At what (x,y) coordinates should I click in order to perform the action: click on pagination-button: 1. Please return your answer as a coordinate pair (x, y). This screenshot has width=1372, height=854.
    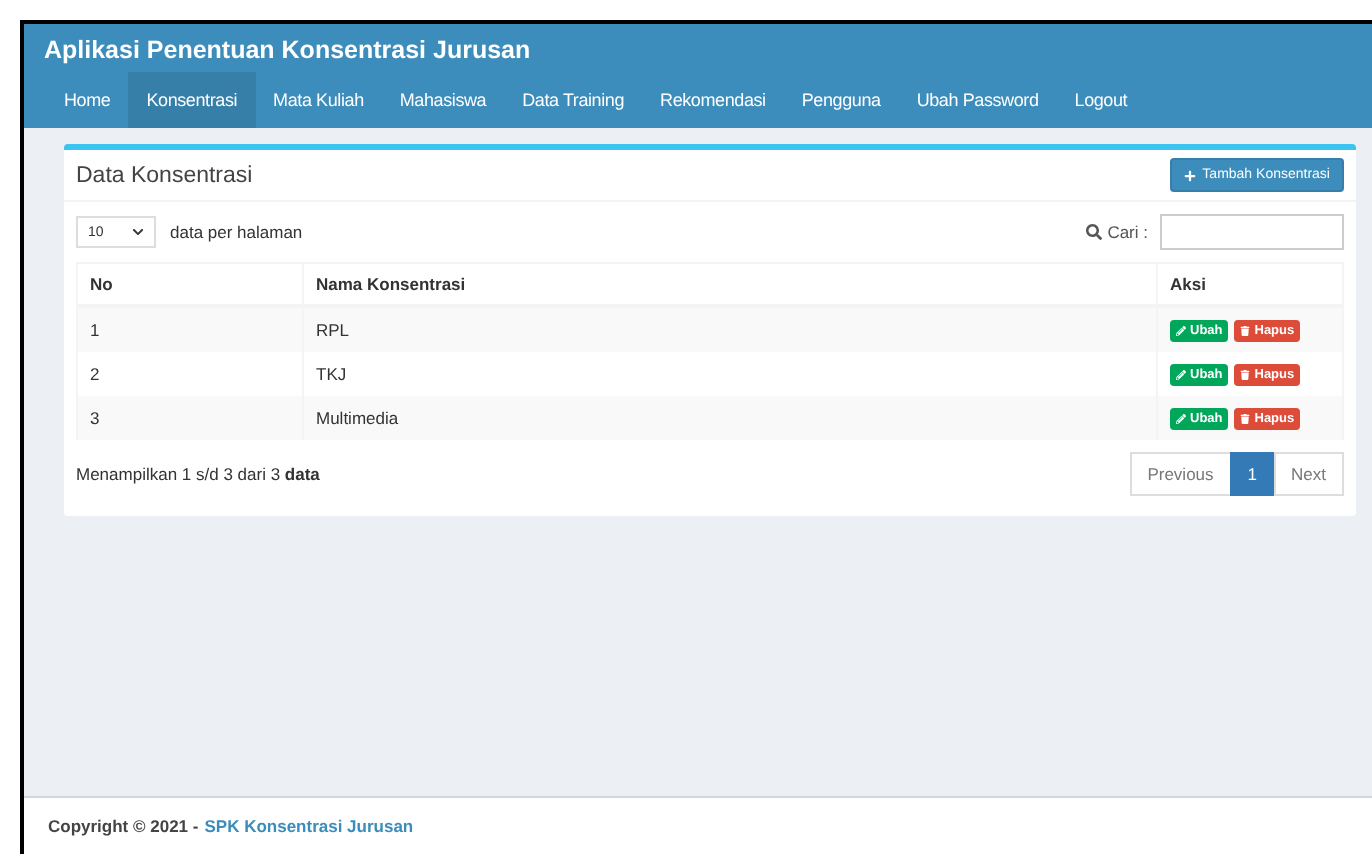
    Looking at the image, I should click on (1252, 474).